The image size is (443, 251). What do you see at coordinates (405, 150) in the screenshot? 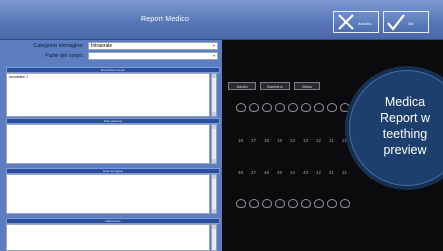
I see `overlay-line: preview` at bounding box center [405, 150].